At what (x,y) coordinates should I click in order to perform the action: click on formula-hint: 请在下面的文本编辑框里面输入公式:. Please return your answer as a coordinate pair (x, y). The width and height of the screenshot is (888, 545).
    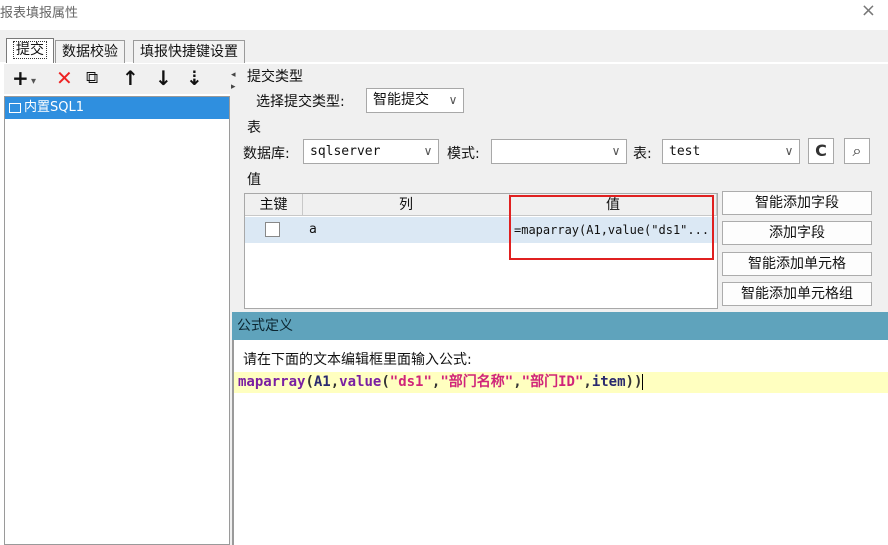
    Looking at the image, I should click on (357, 360).